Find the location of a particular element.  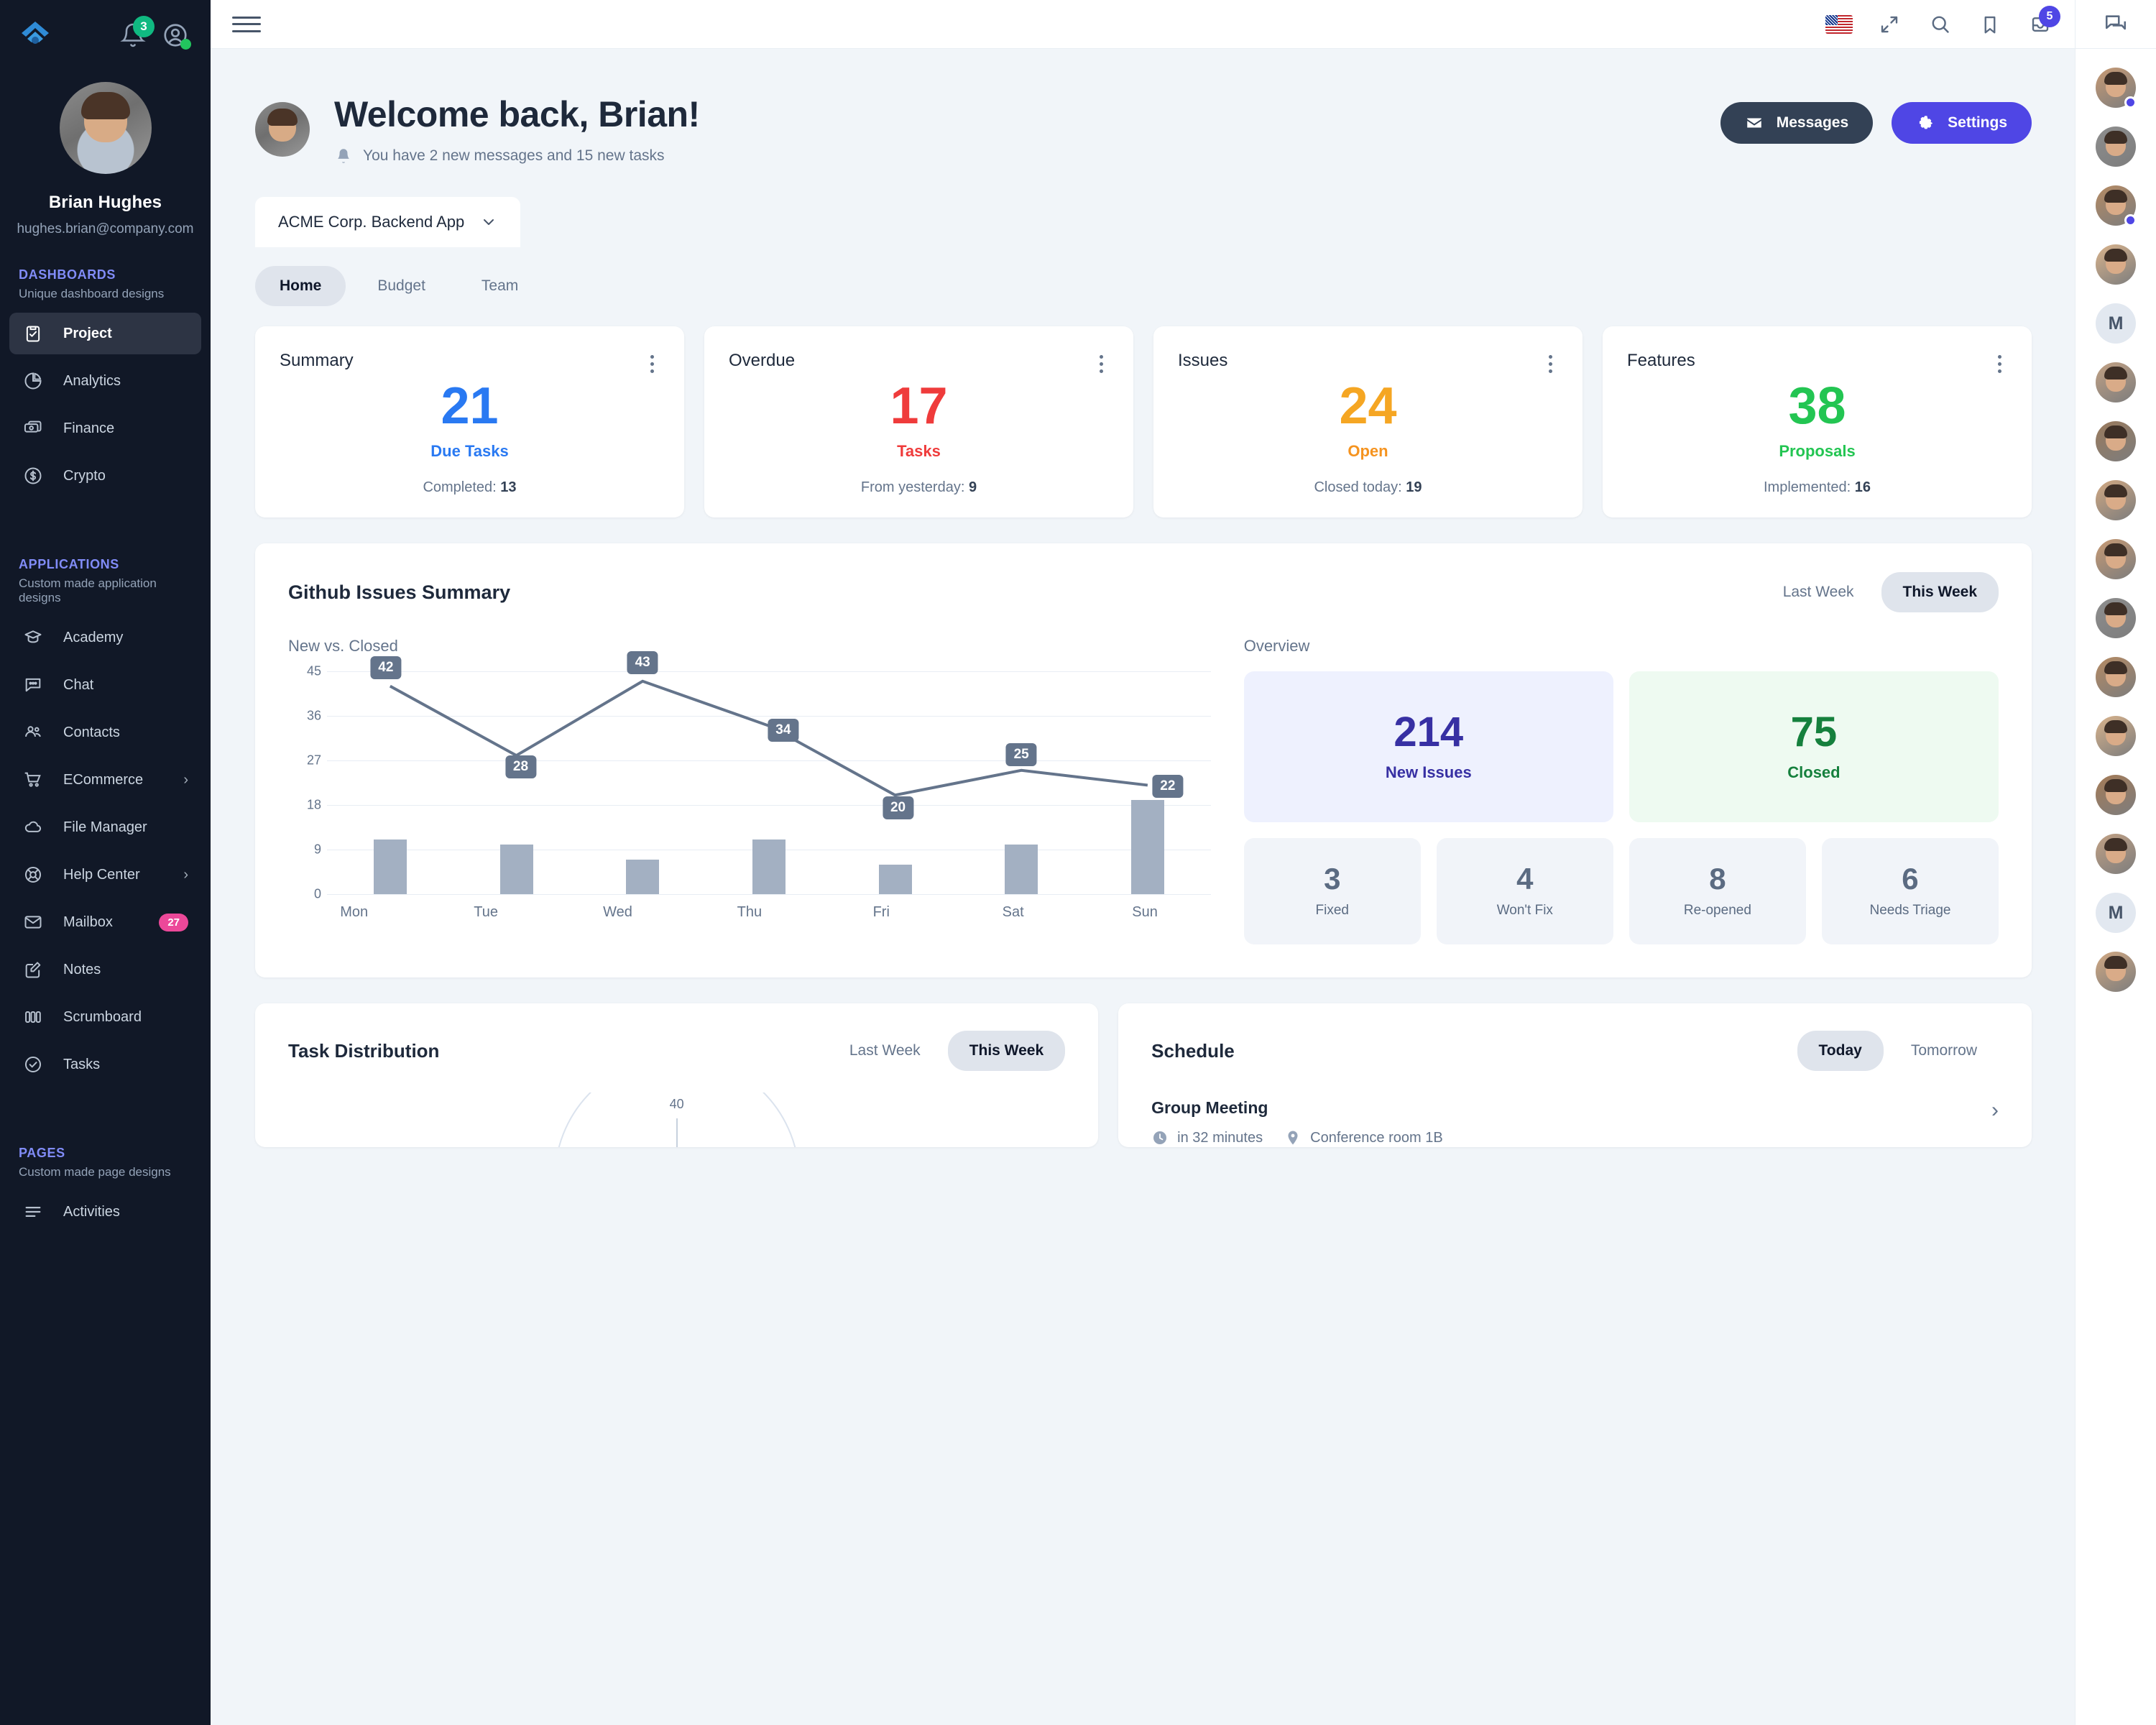

check-circle-icon is located at coordinates (33, 1064).